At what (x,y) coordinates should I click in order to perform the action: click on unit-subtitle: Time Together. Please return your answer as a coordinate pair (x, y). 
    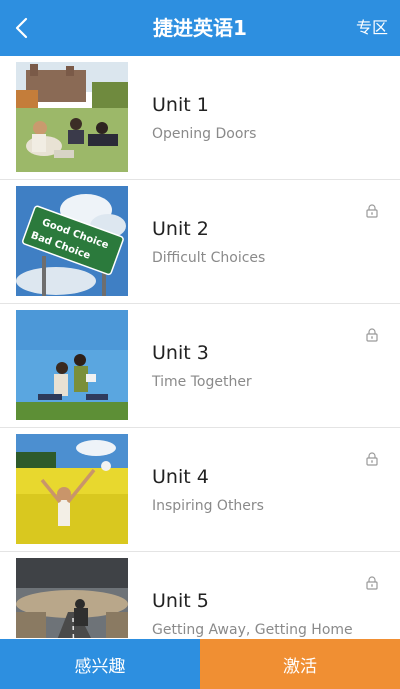
    Looking at the image, I should click on (202, 382).